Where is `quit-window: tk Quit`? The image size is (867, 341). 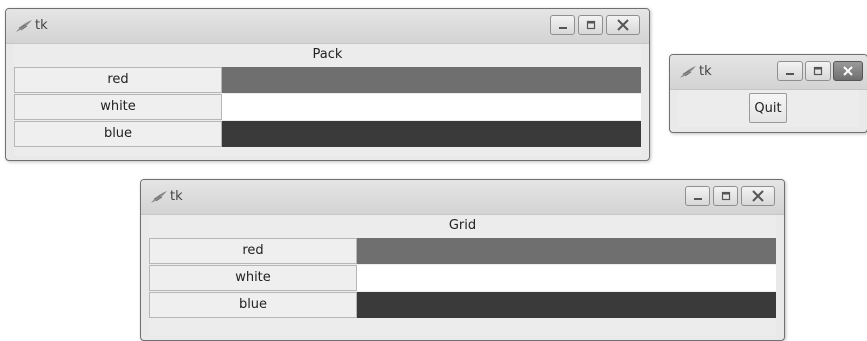 quit-window: tk Quit is located at coordinates (768, 93).